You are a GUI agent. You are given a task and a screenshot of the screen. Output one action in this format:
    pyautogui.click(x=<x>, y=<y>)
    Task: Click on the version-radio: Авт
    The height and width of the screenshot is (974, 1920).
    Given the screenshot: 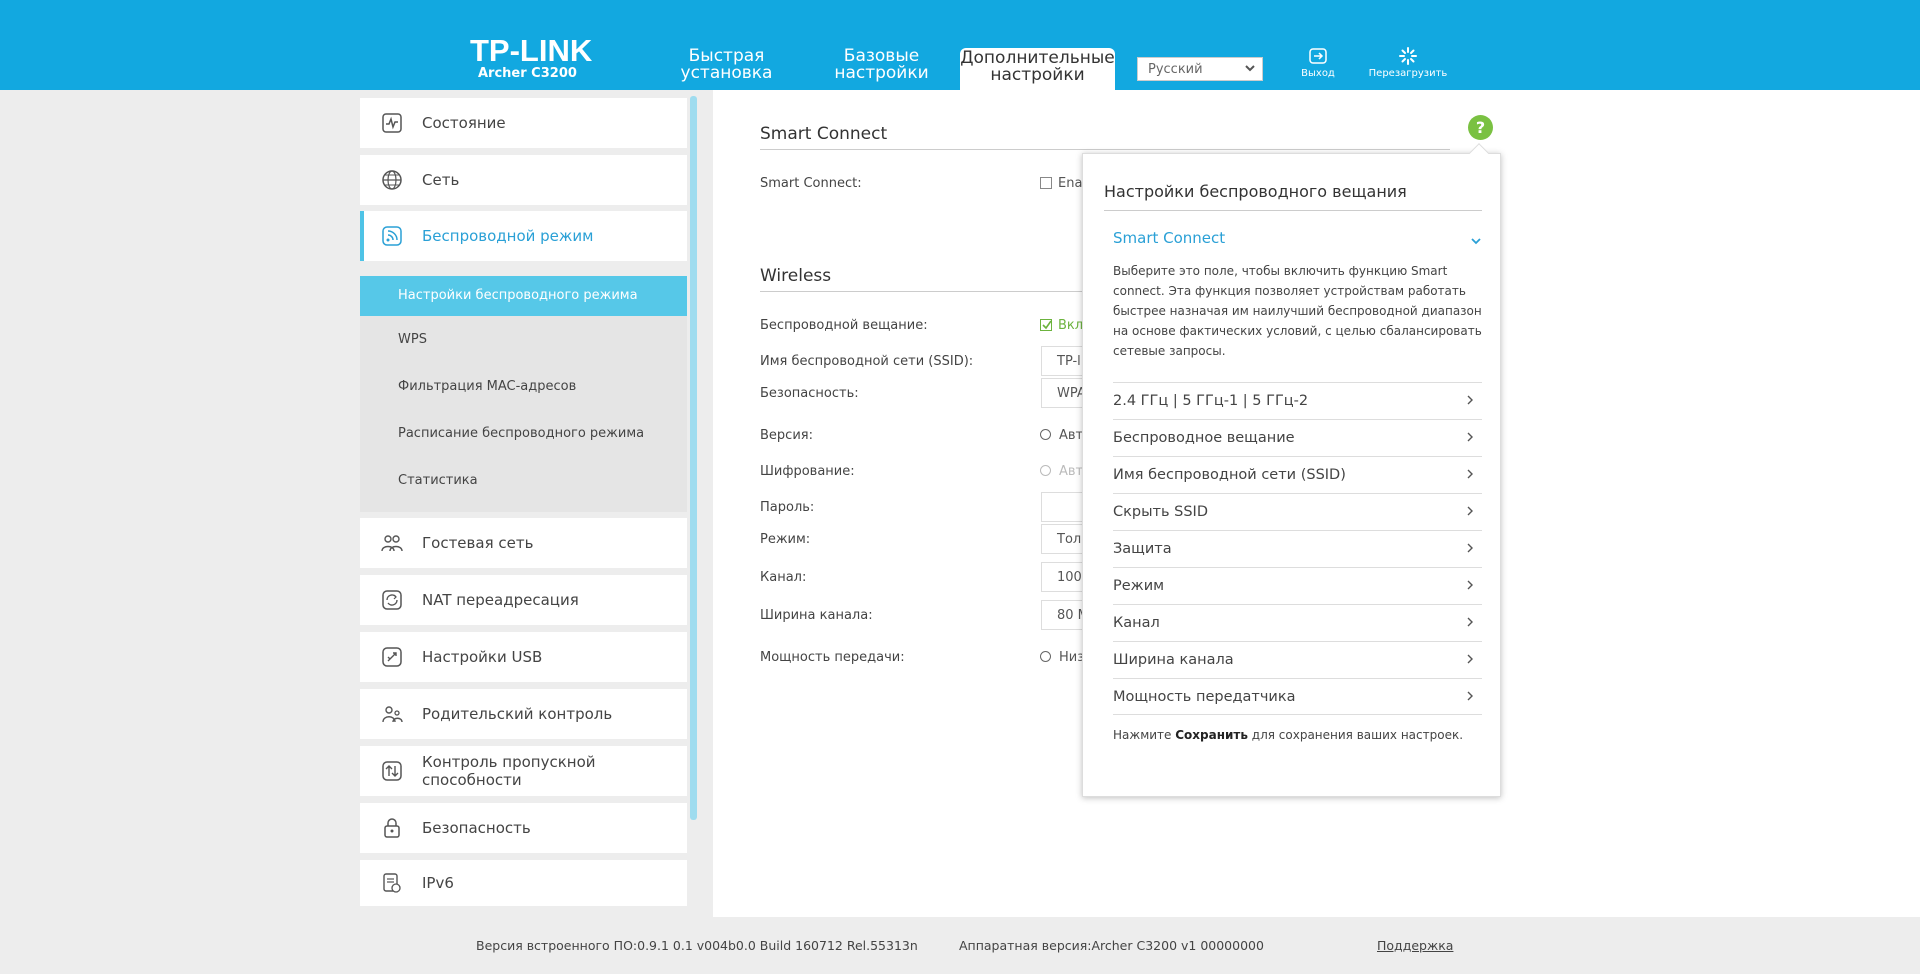 What is the action you would take?
    pyautogui.click(x=1061, y=435)
    